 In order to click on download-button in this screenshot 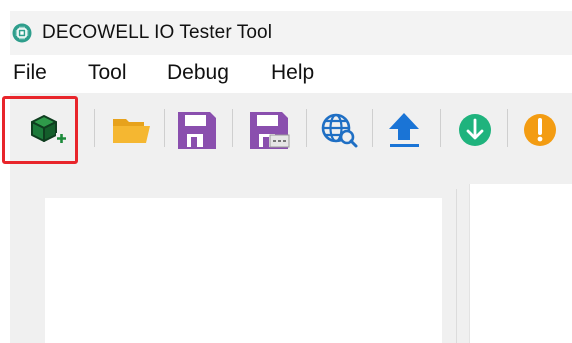, I will do `click(478, 130)`.